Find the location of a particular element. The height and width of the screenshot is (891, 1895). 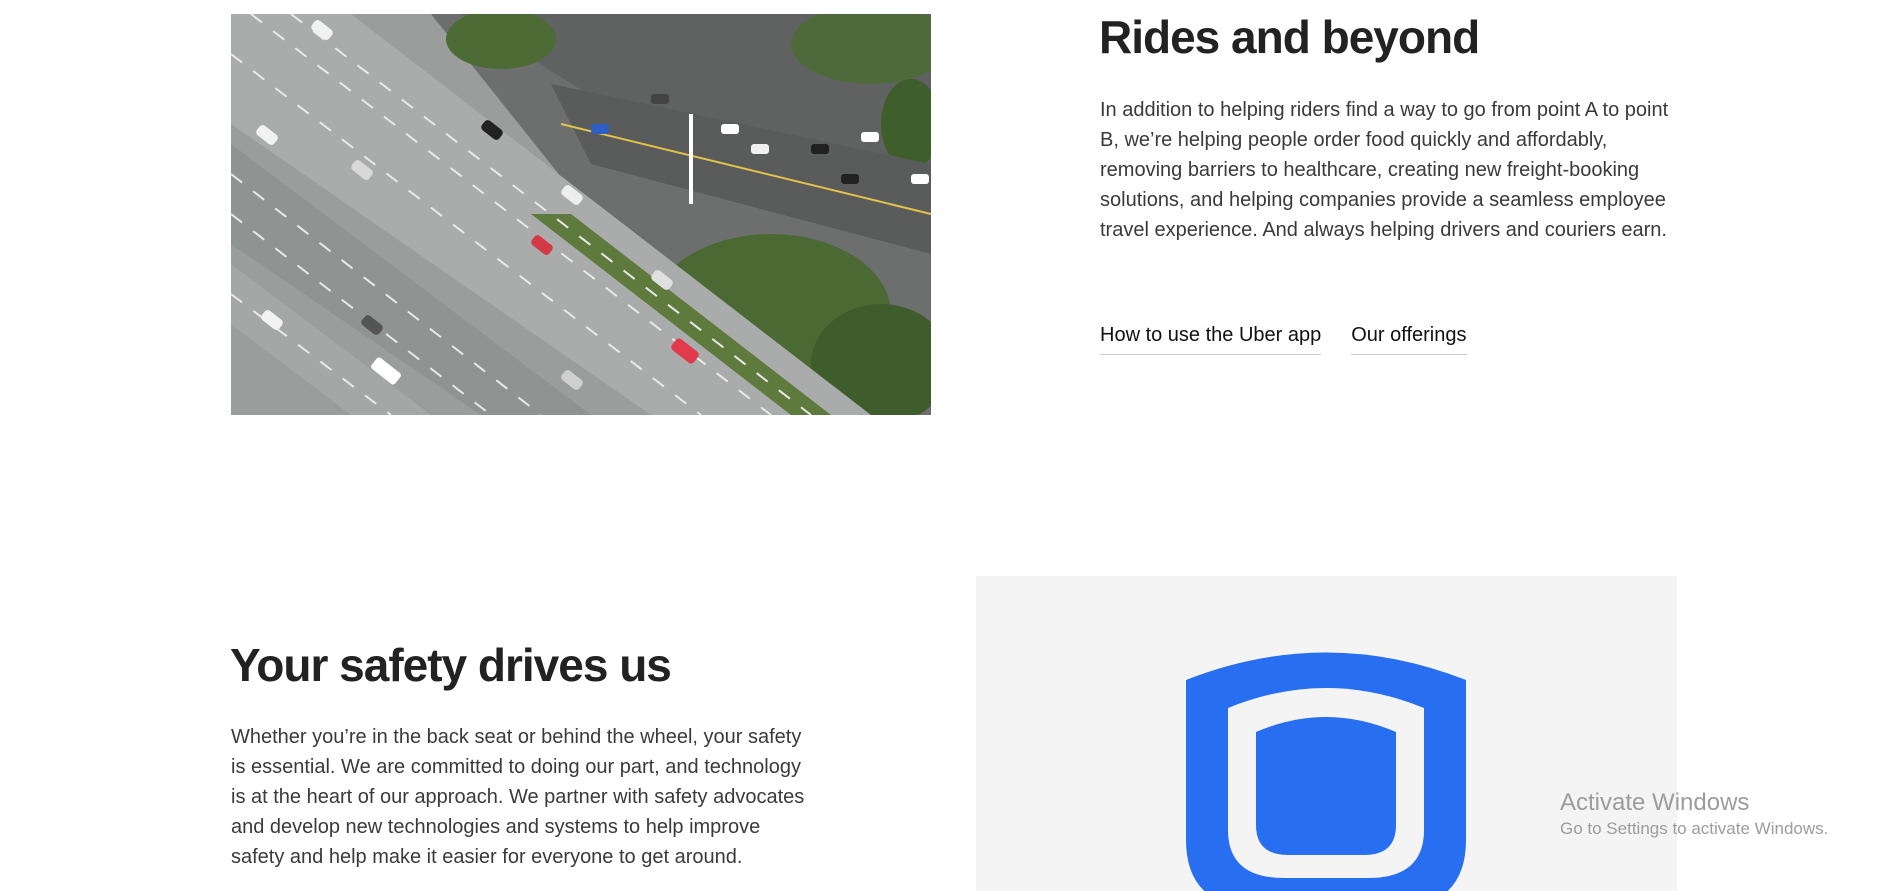

how-to-use-uber-app-link: How to use the Uber app is located at coordinates (1211, 338).